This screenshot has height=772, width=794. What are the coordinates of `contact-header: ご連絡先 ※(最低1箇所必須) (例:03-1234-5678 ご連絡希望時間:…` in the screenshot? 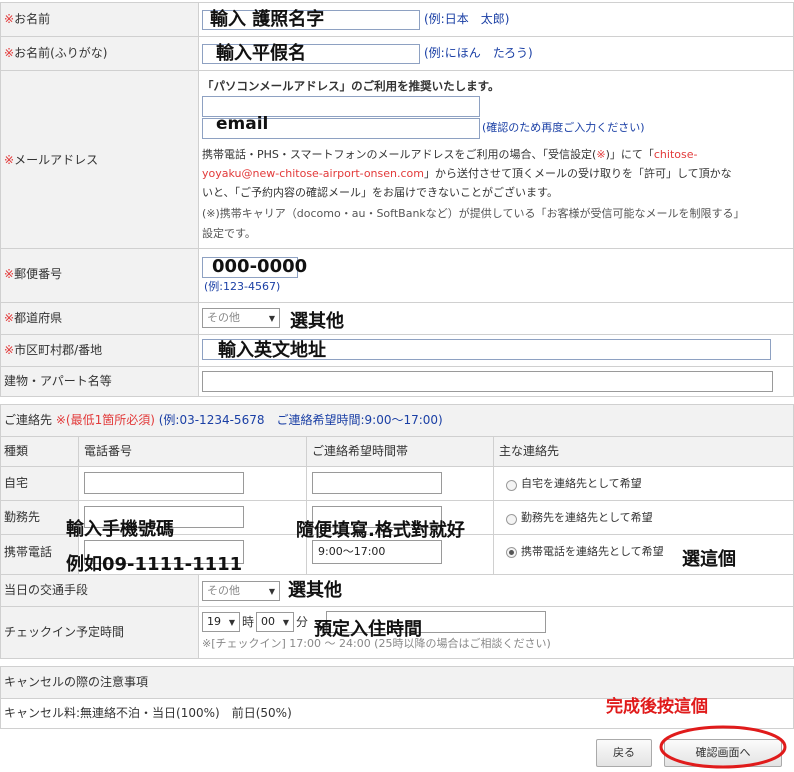 It's located at (223, 420).